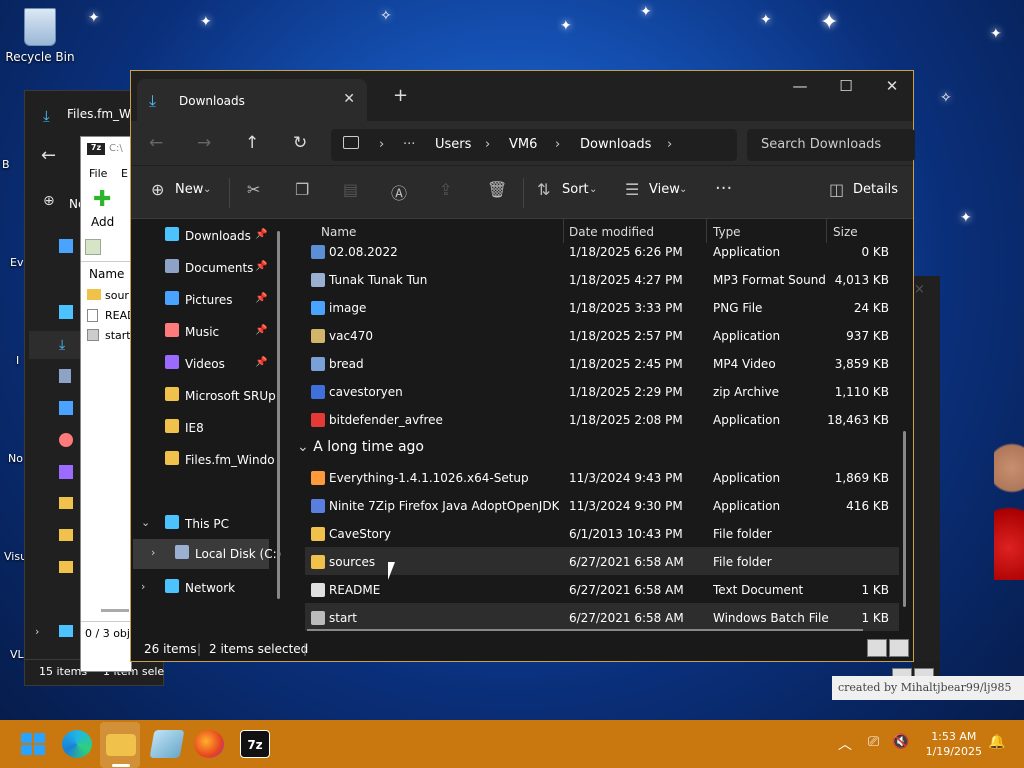 The width and height of the screenshot is (1024, 768). What do you see at coordinates (118, 335) in the screenshot?
I see `list-item: start` at bounding box center [118, 335].